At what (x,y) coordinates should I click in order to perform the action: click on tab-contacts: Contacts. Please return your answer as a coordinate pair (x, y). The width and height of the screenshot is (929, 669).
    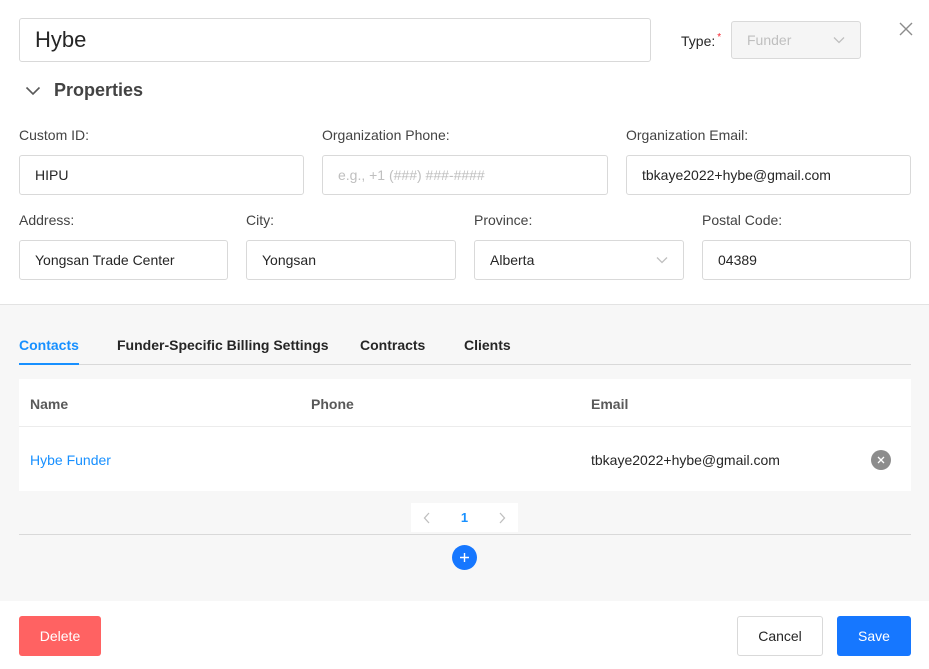
    Looking at the image, I should click on (49, 351).